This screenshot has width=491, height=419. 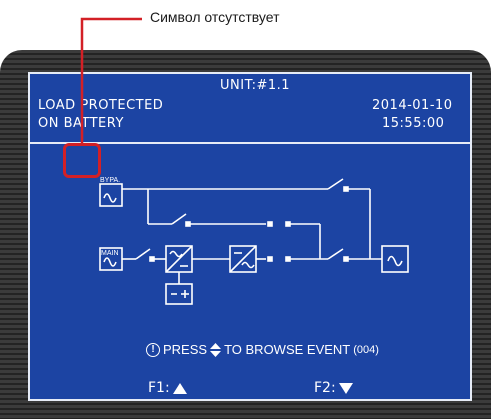 I want to click on event-count: (004), so click(x=366, y=349).